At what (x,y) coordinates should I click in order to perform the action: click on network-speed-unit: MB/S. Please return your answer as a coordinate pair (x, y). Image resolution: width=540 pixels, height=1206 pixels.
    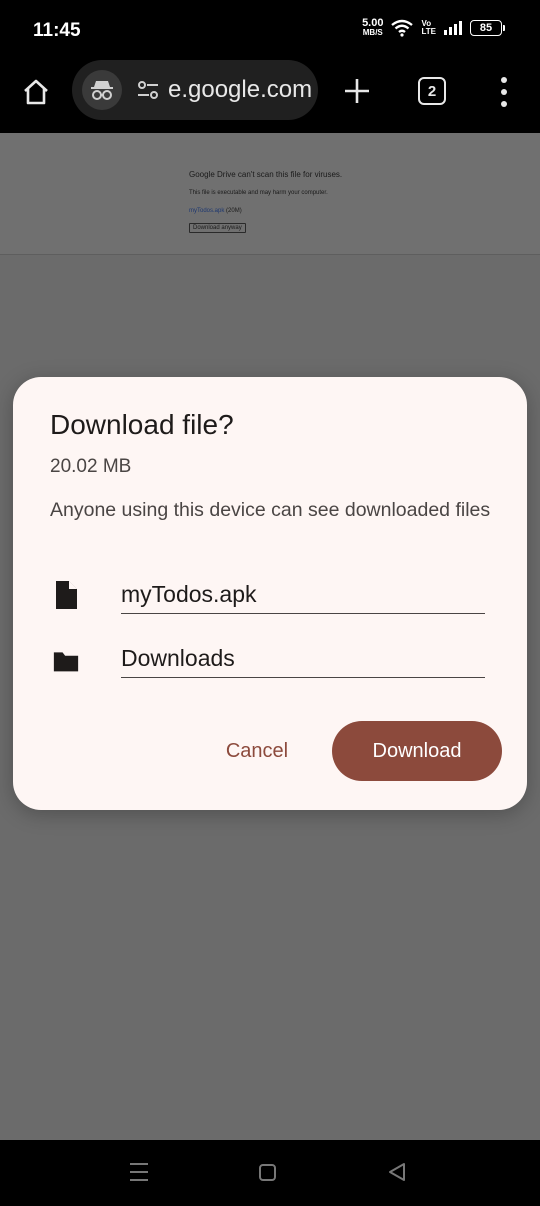
    Looking at the image, I should click on (372, 32).